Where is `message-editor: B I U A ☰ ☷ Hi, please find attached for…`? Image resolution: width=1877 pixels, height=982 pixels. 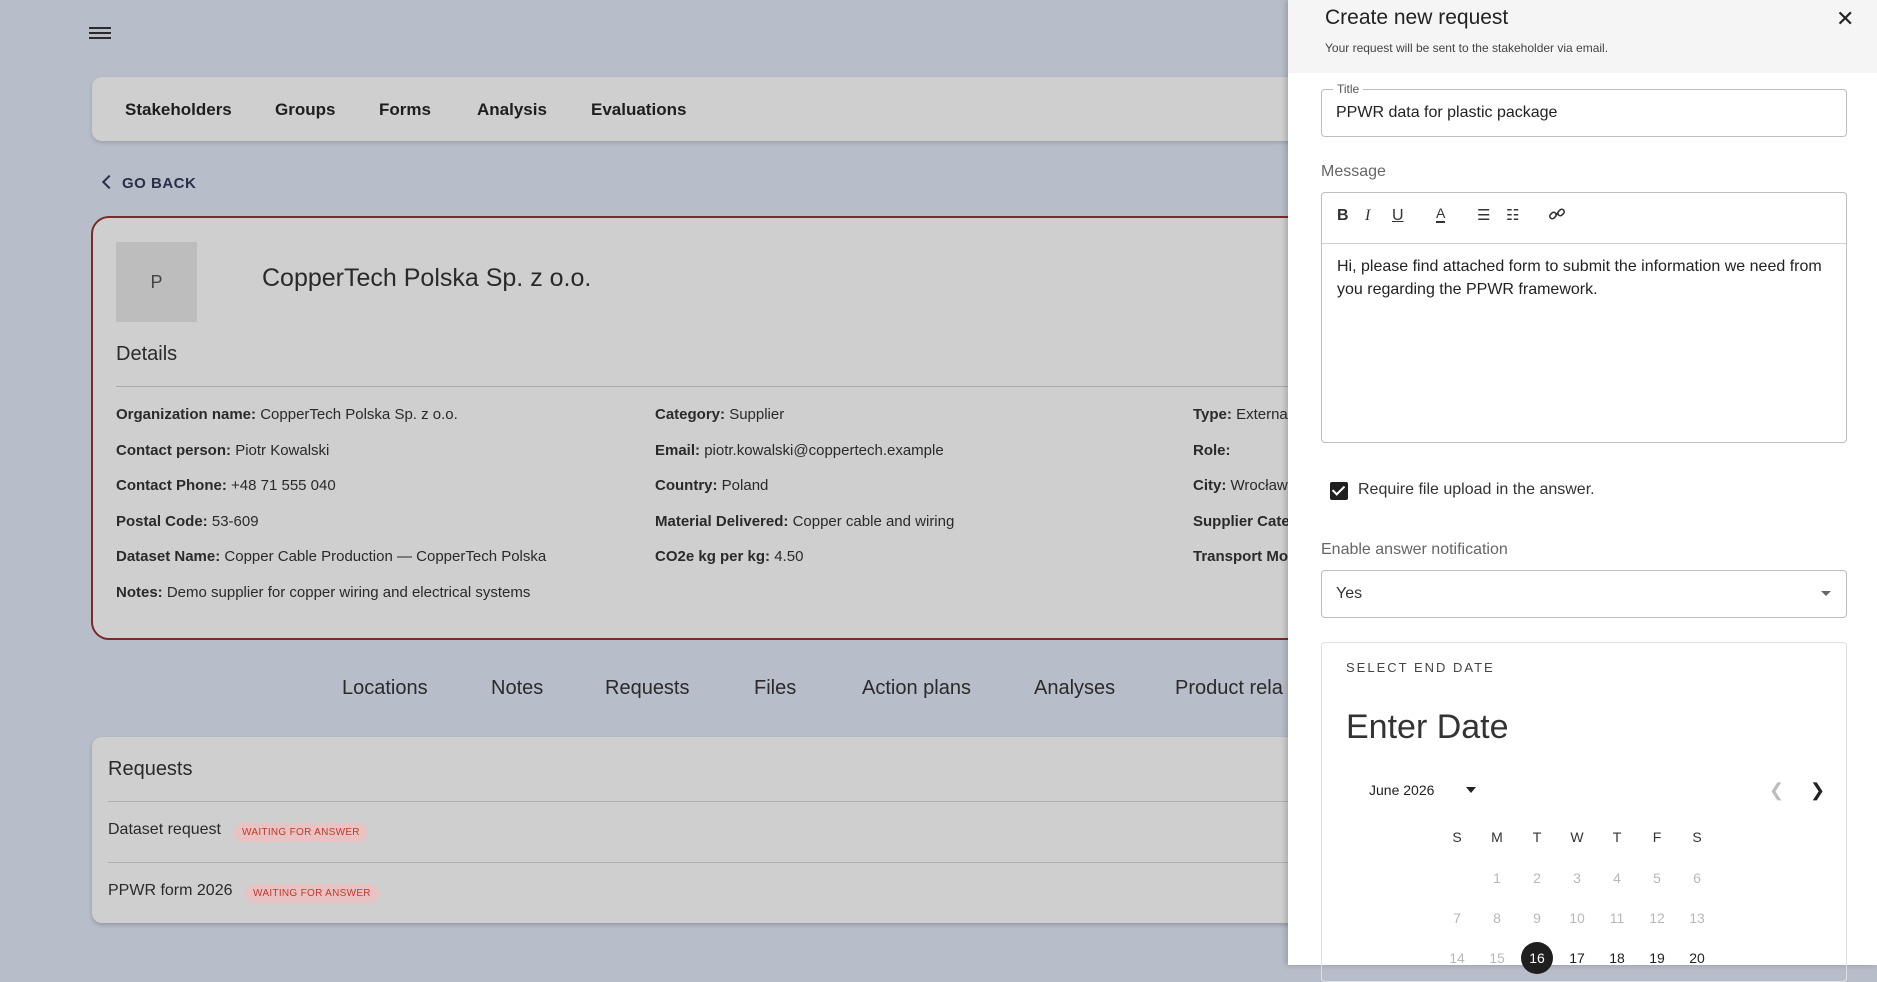 message-editor: B I U A ☰ ☷ Hi, please find attached for… is located at coordinates (1584, 317).